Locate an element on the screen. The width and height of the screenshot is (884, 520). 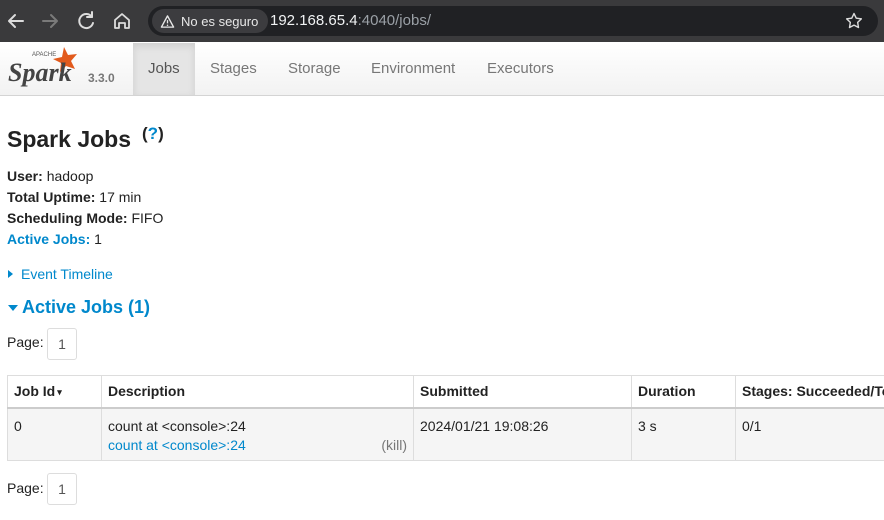
page-number-top: 1 is located at coordinates (62, 344).